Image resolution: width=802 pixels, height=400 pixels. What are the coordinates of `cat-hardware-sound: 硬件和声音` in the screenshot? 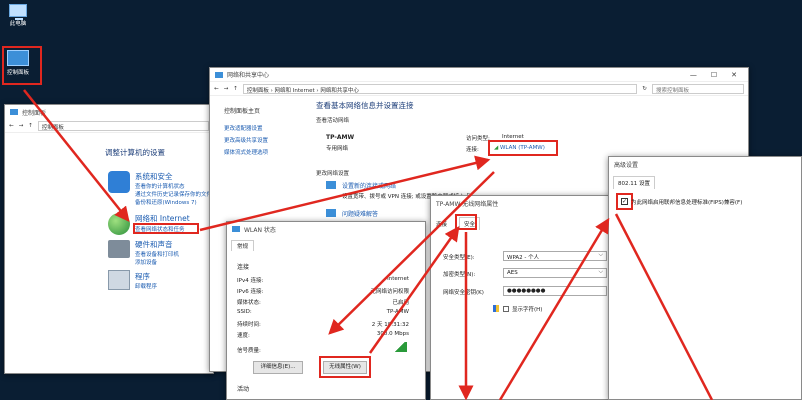 It's located at (154, 244).